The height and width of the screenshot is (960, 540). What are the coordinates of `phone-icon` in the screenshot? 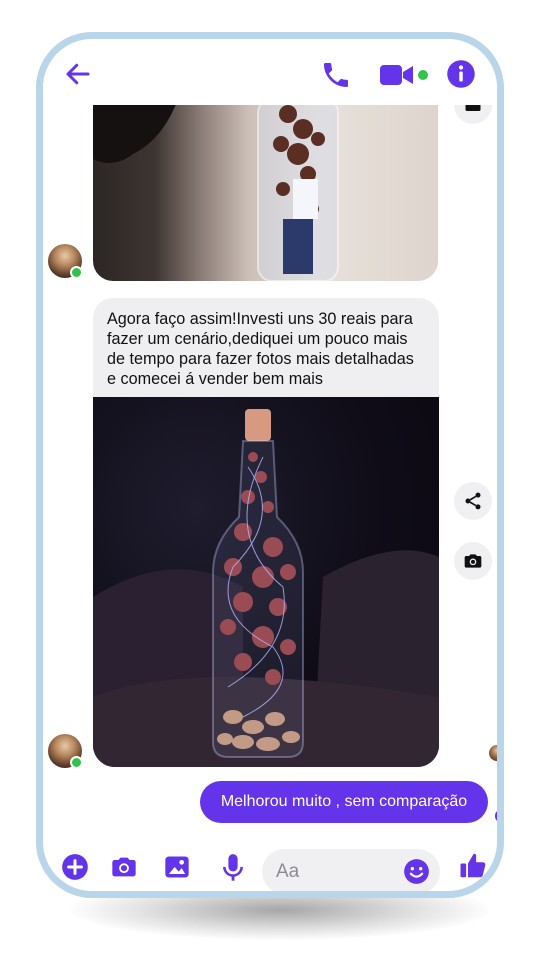 It's located at (336, 75).